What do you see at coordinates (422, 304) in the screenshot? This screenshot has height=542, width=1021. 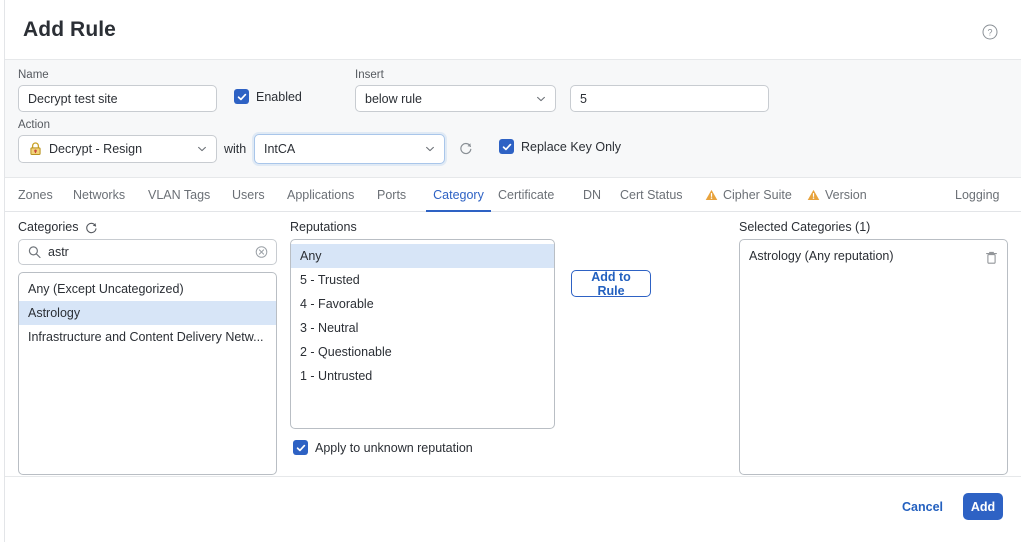 I see `list-item: 4 - Favorable` at bounding box center [422, 304].